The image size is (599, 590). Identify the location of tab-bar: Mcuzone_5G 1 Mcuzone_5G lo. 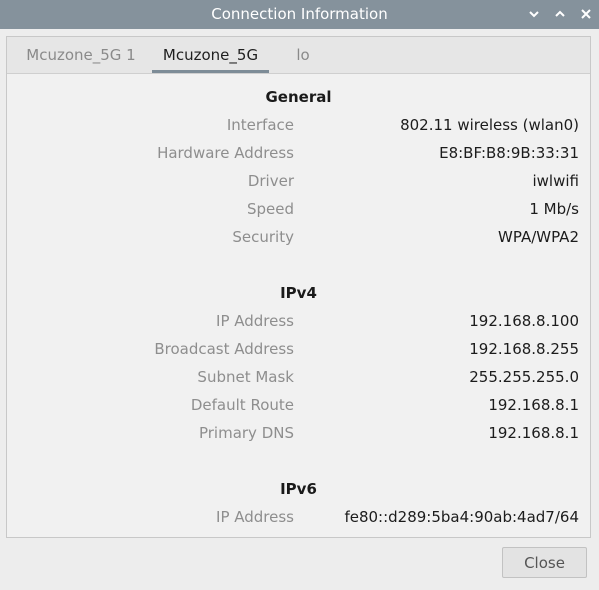
(298, 55).